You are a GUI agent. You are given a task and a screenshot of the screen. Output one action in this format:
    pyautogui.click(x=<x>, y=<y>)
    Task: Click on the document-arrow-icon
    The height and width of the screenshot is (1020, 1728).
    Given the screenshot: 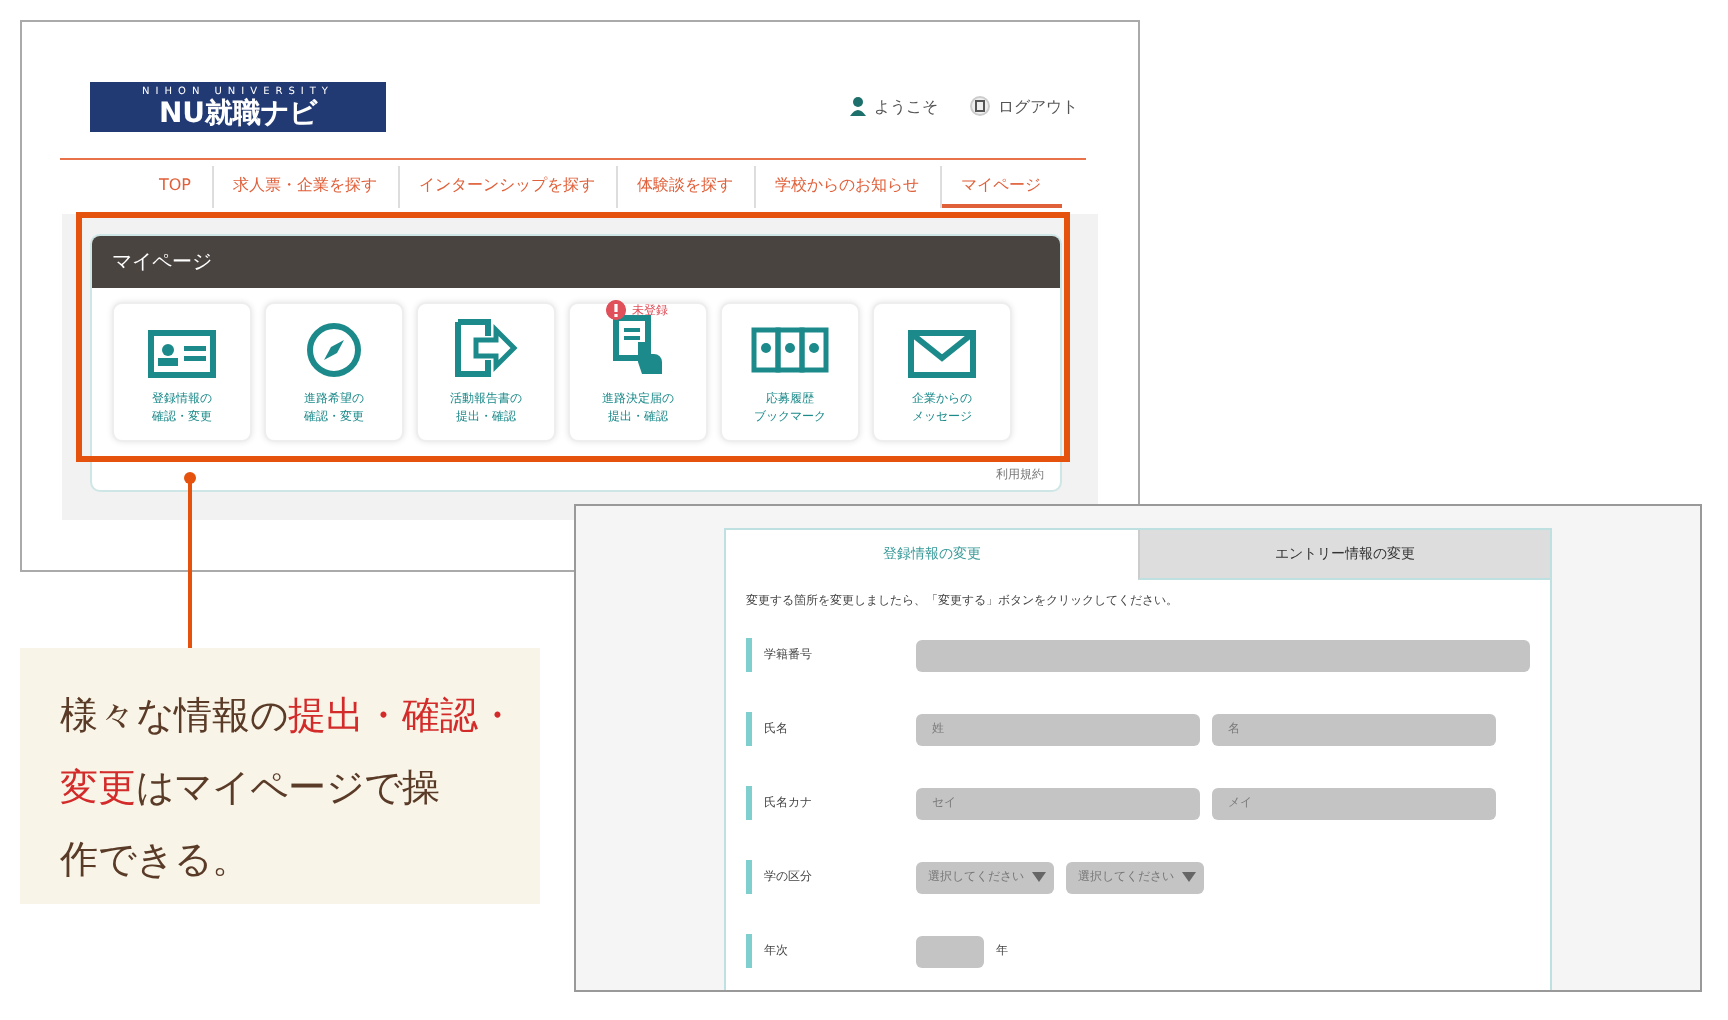 What is the action you would take?
    pyautogui.click(x=486, y=348)
    